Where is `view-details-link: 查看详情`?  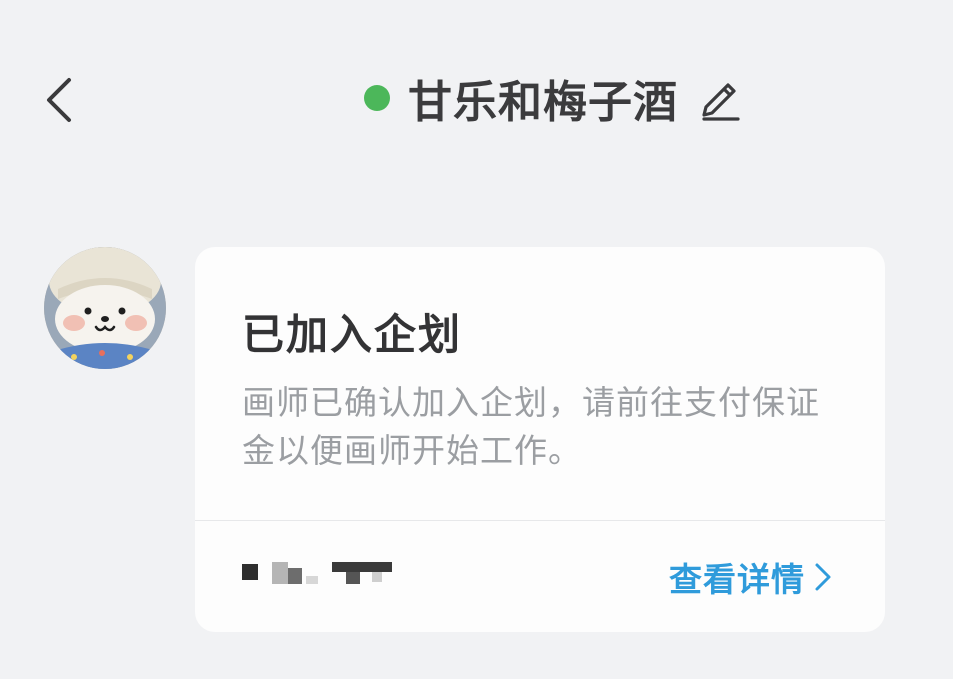 view-details-link: 查看详情 is located at coordinates (751, 577).